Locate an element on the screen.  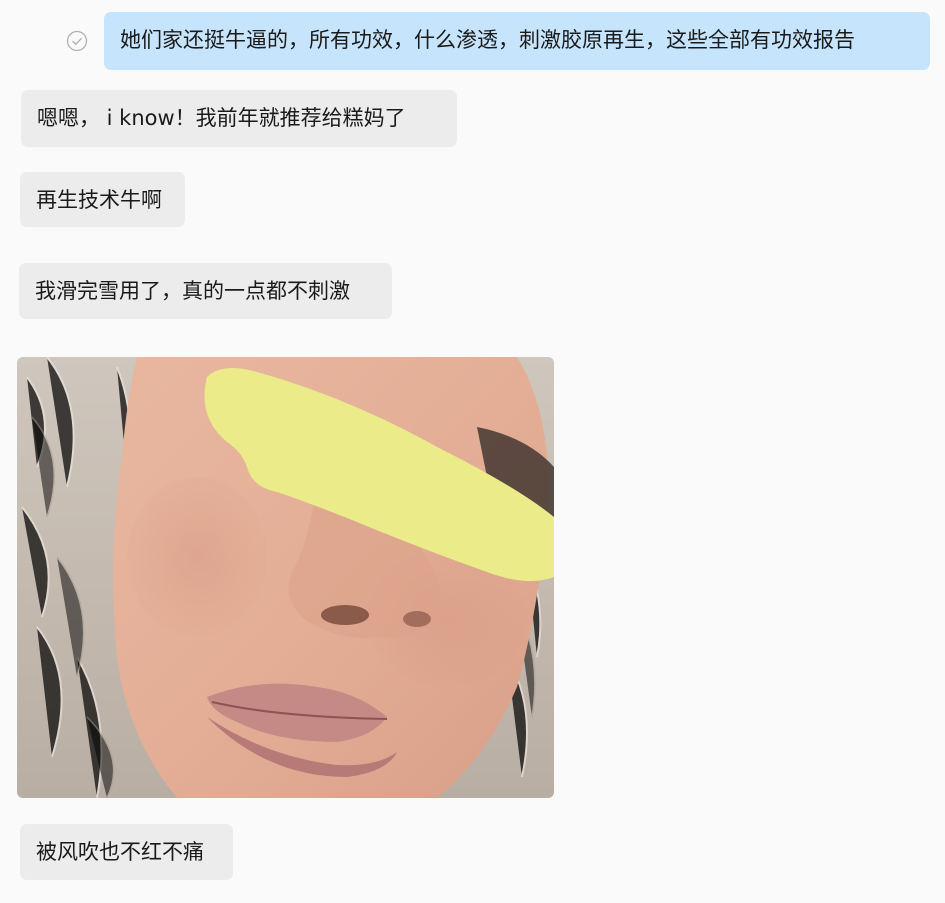
message-text: 我滑完雪用了，真的一点都不刺激 is located at coordinates (192, 291).